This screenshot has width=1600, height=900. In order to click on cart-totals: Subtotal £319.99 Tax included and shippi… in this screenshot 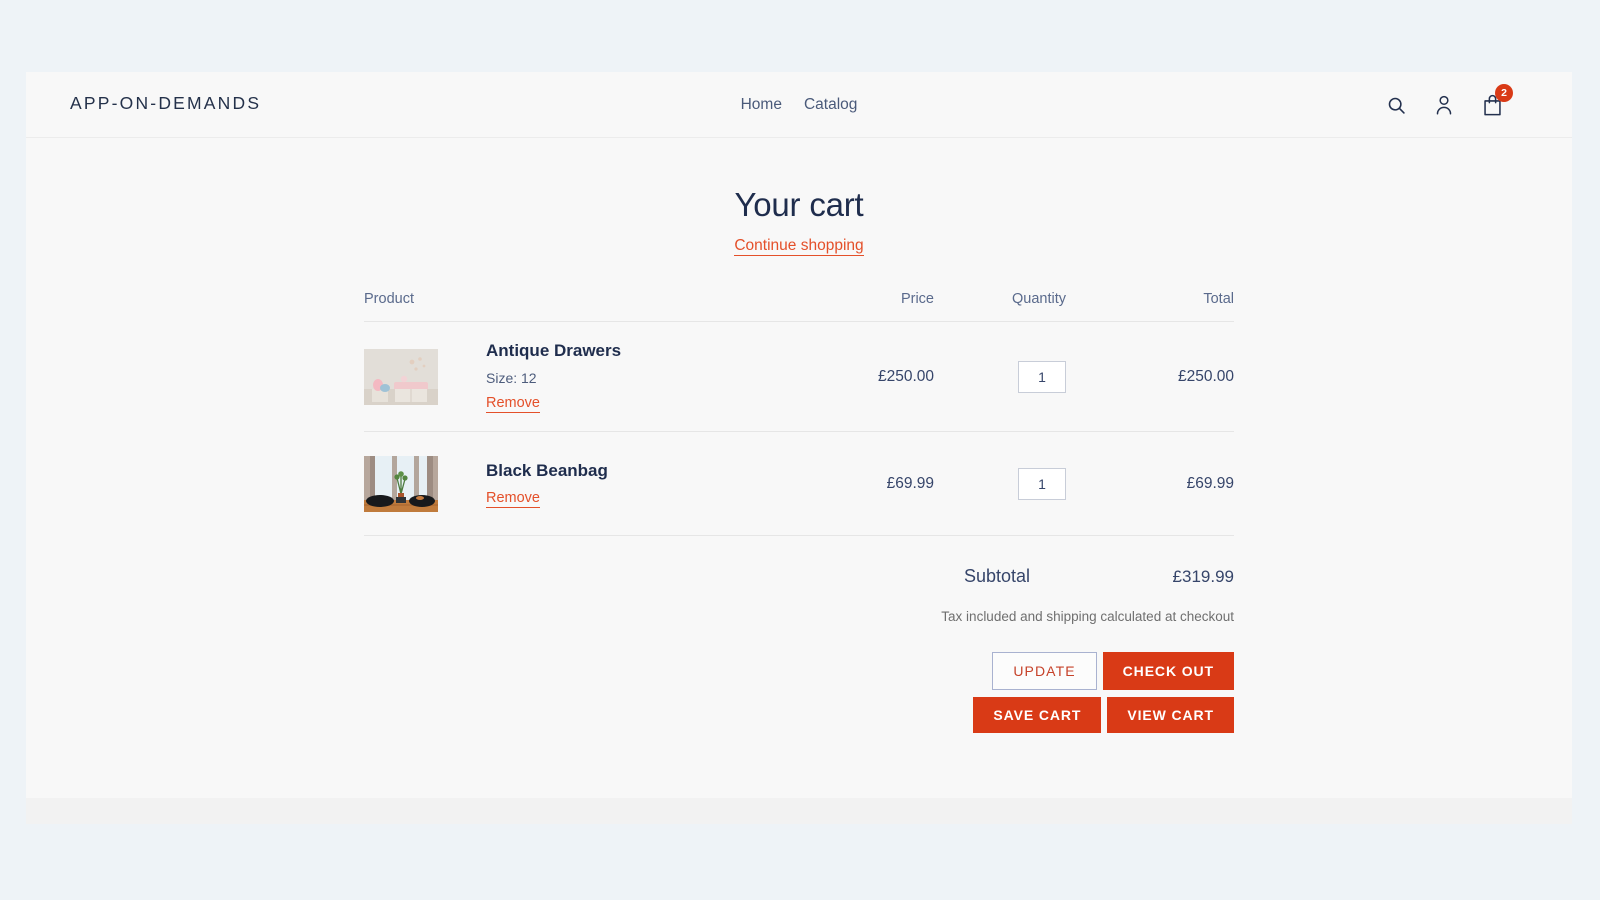, I will do `click(799, 650)`.